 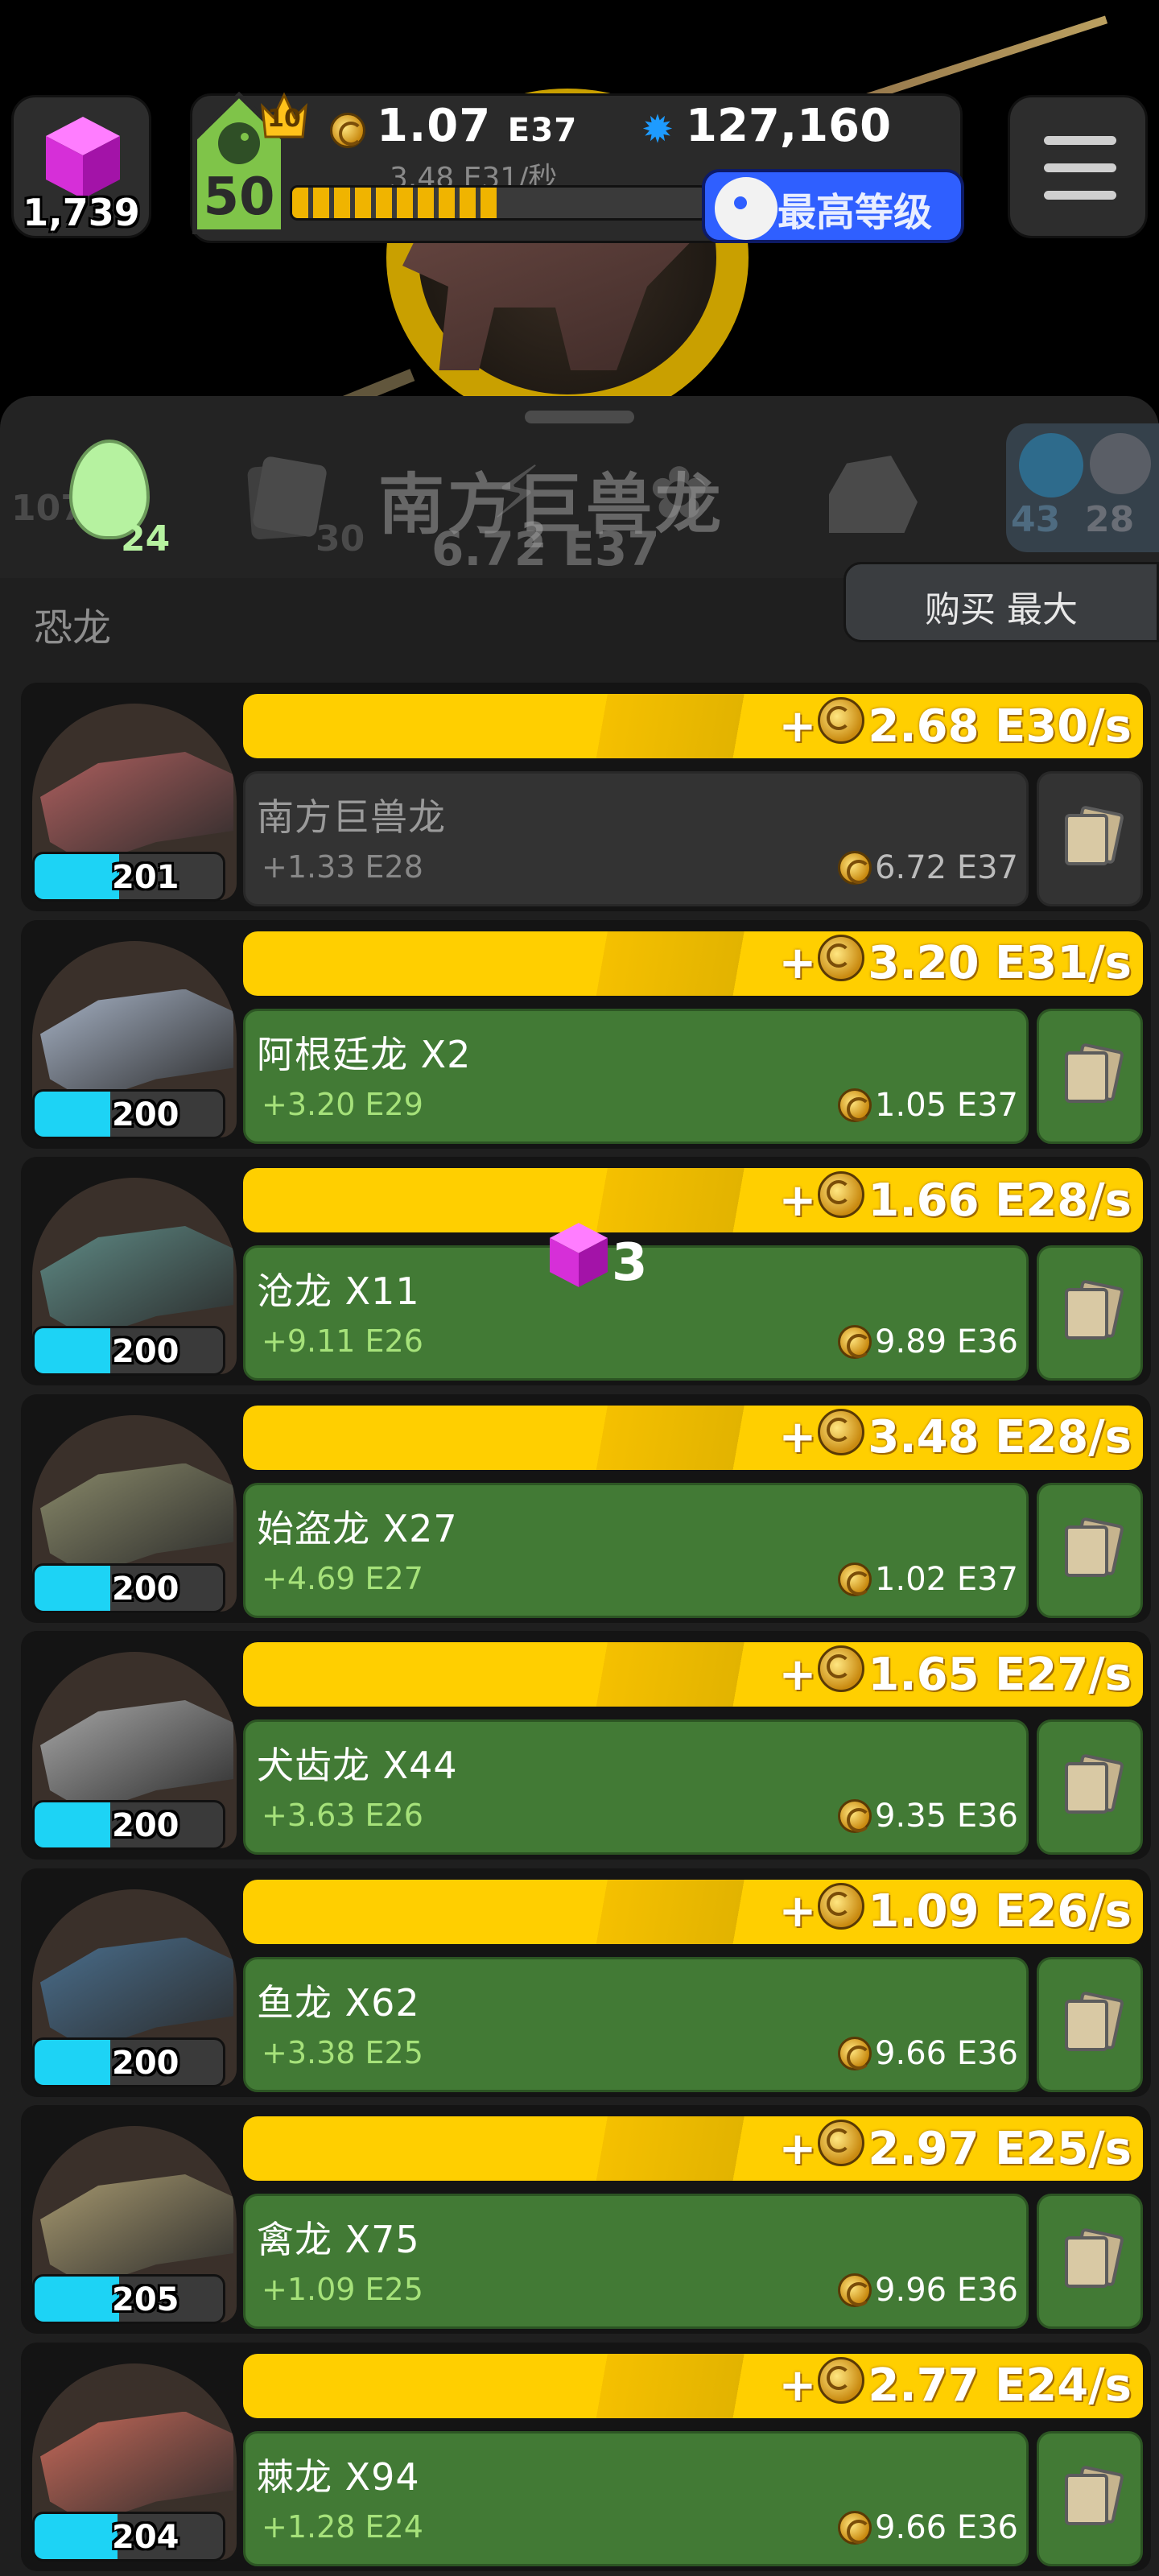 I want to click on income-value: 2.68 E30/s, so click(x=1000, y=726).